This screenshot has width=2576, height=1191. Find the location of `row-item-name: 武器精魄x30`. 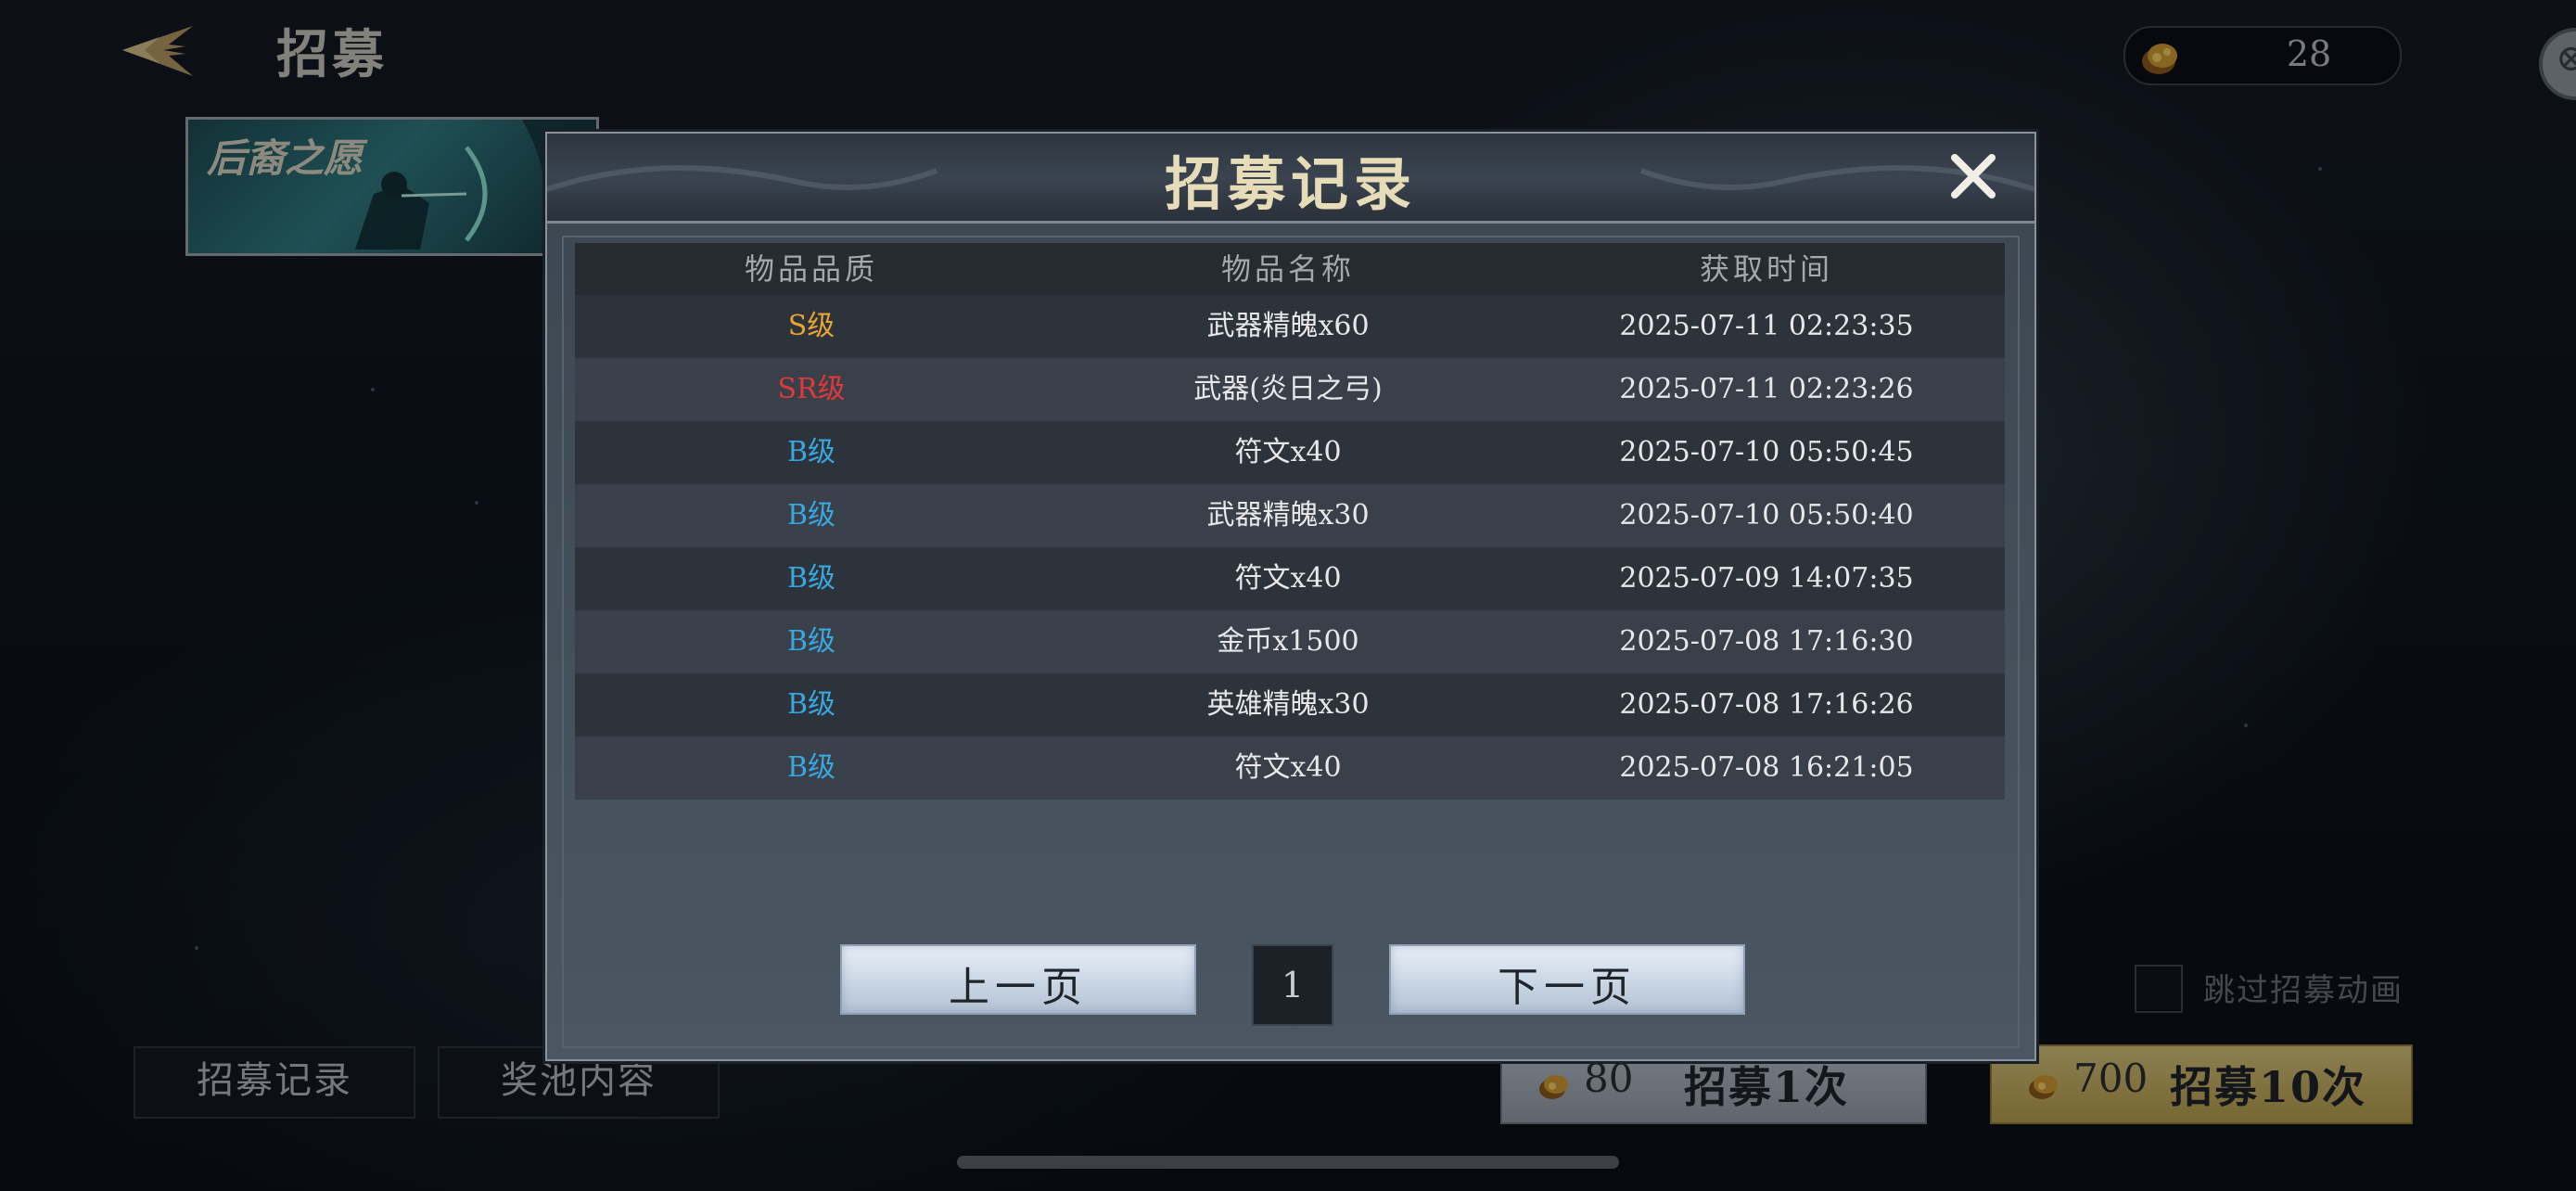

row-item-name: 武器精魄x30 is located at coordinates (1288, 515).